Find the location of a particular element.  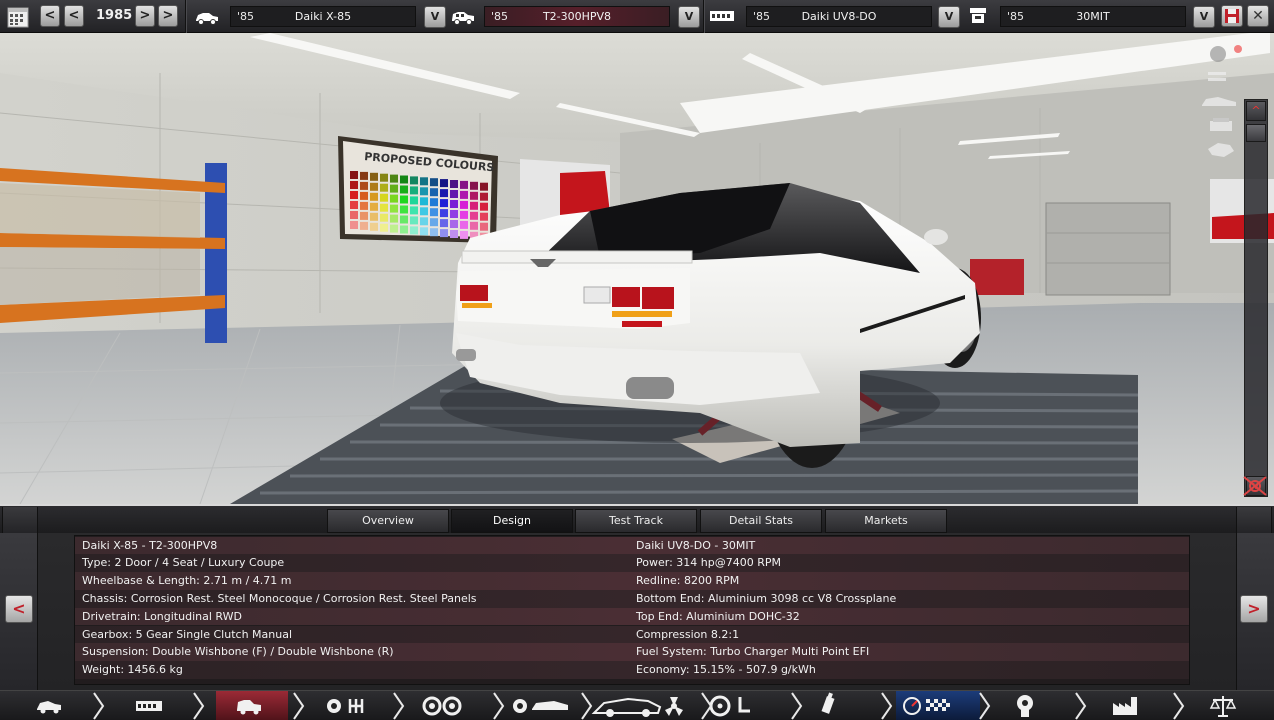

close-button: ✕ is located at coordinates (1258, 16).